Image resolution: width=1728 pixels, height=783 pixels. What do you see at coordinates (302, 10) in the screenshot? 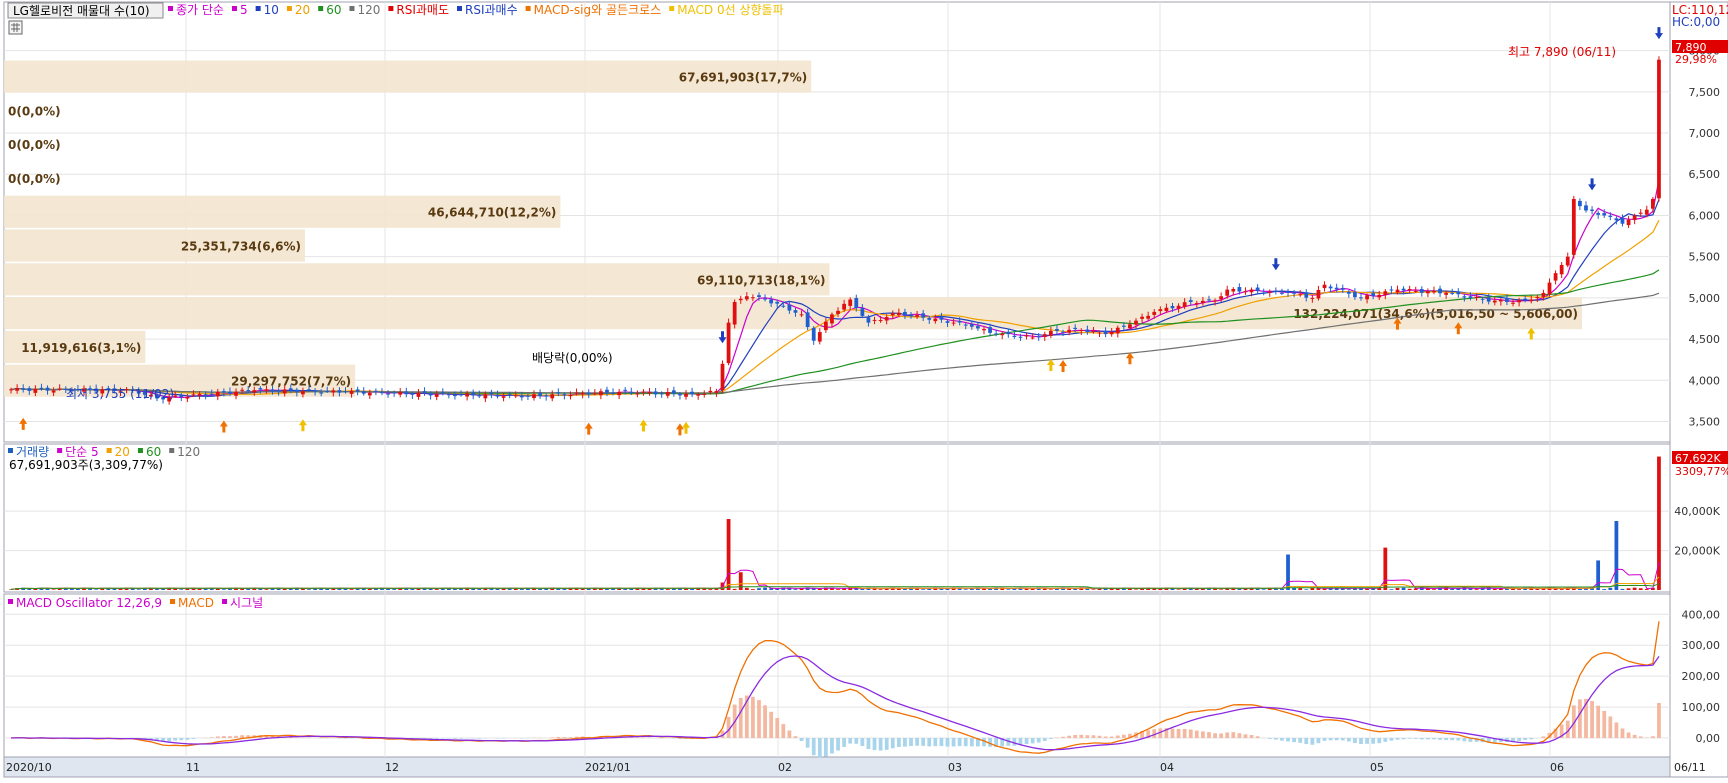
I see `legend-item: 20` at bounding box center [302, 10].